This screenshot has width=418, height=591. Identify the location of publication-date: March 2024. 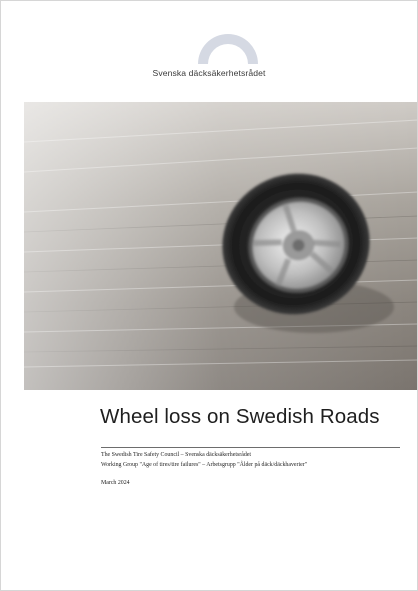
(115, 483).